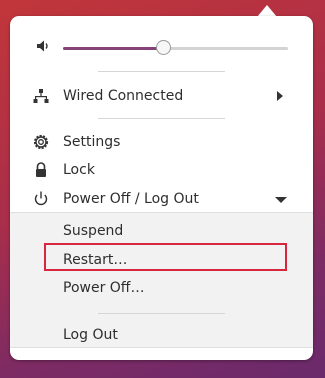 This screenshot has width=325, height=378. I want to click on volume-slider-fill, so click(114, 48).